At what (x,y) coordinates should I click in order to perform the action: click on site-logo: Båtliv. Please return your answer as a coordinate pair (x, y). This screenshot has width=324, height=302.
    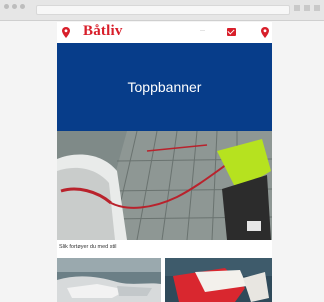
    Looking at the image, I should click on (103, 31).